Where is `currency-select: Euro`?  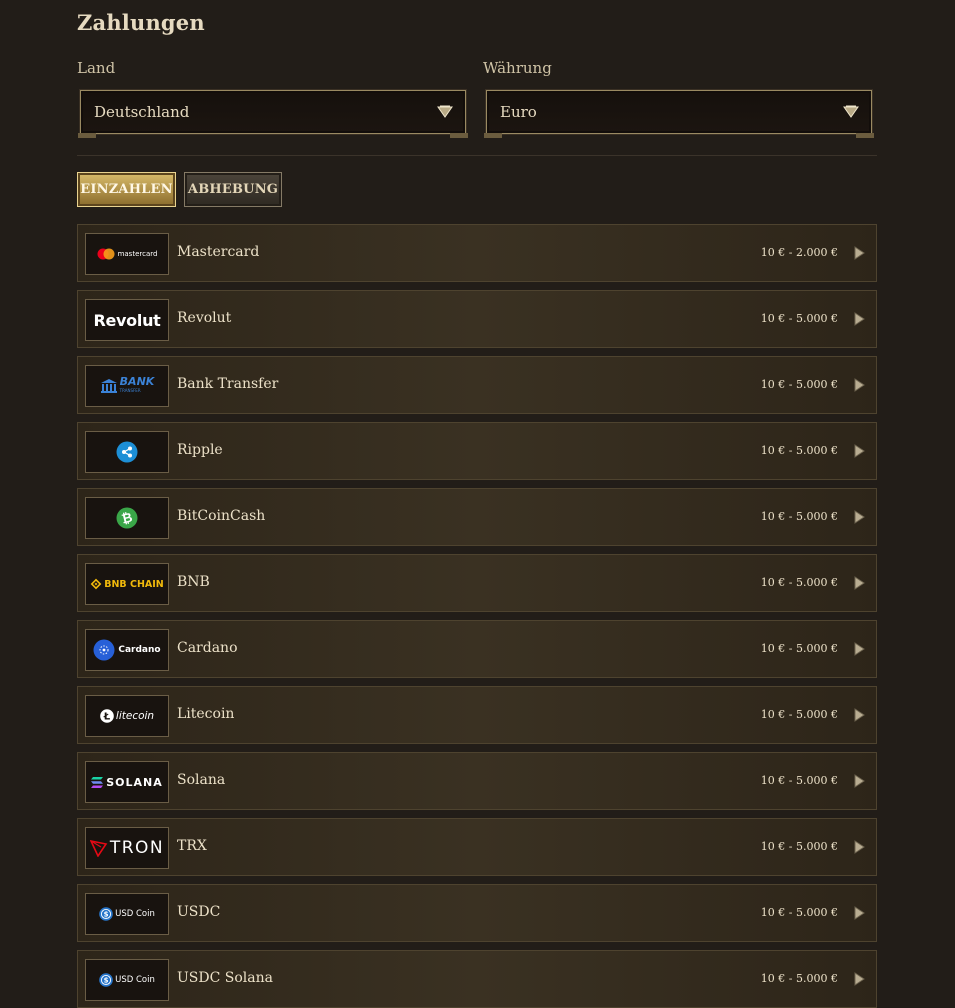 currency-select: Euro is located at coordinates (679, 114).